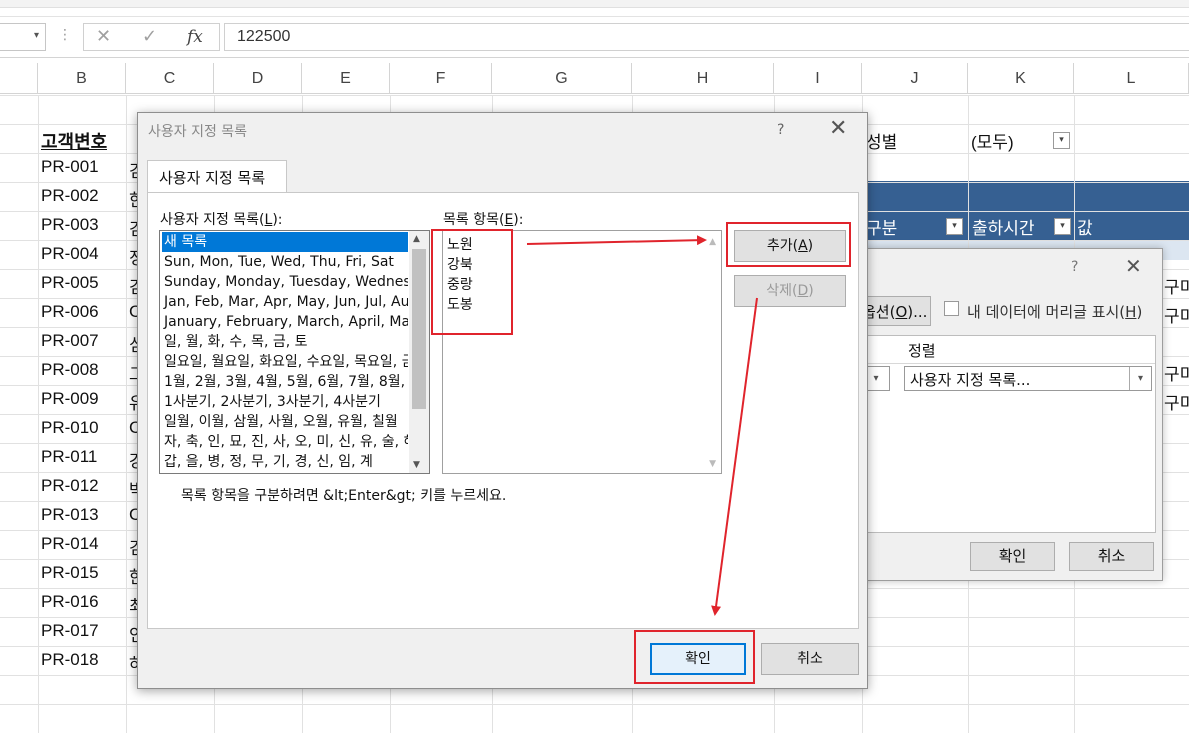  Describe the element at coordinates (706, 37) in the screenshot. I see `formula-input: 122500` at that location.